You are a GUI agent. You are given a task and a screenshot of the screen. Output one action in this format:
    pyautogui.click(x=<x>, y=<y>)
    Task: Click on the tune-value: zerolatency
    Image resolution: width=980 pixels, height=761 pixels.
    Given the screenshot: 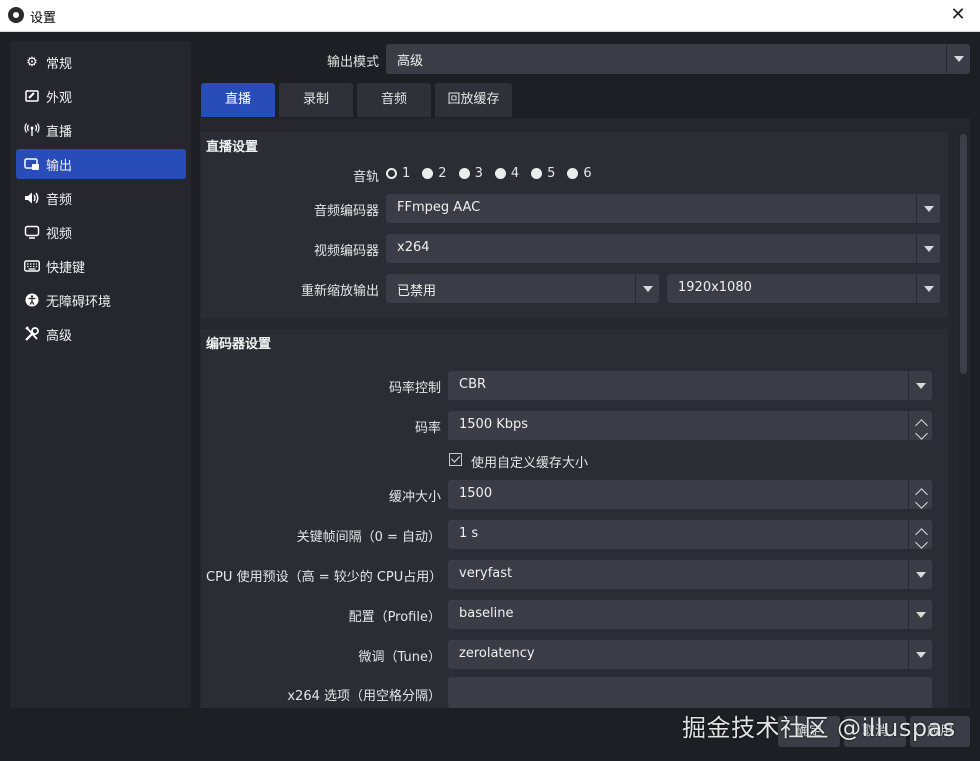 What is the action you would take?
    pyautogui.click(x=497, y=653)
    